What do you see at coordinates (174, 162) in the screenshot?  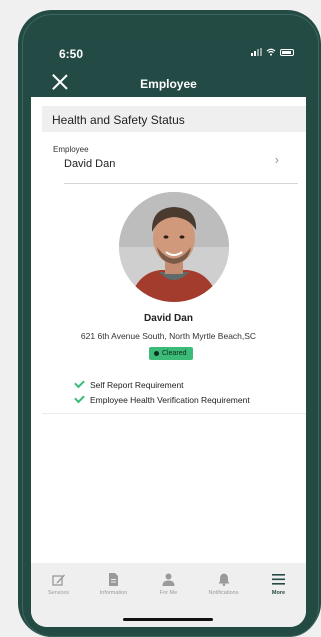 I see `employee-selector: Employee David Dan ›` at bounding box center [174, 162].